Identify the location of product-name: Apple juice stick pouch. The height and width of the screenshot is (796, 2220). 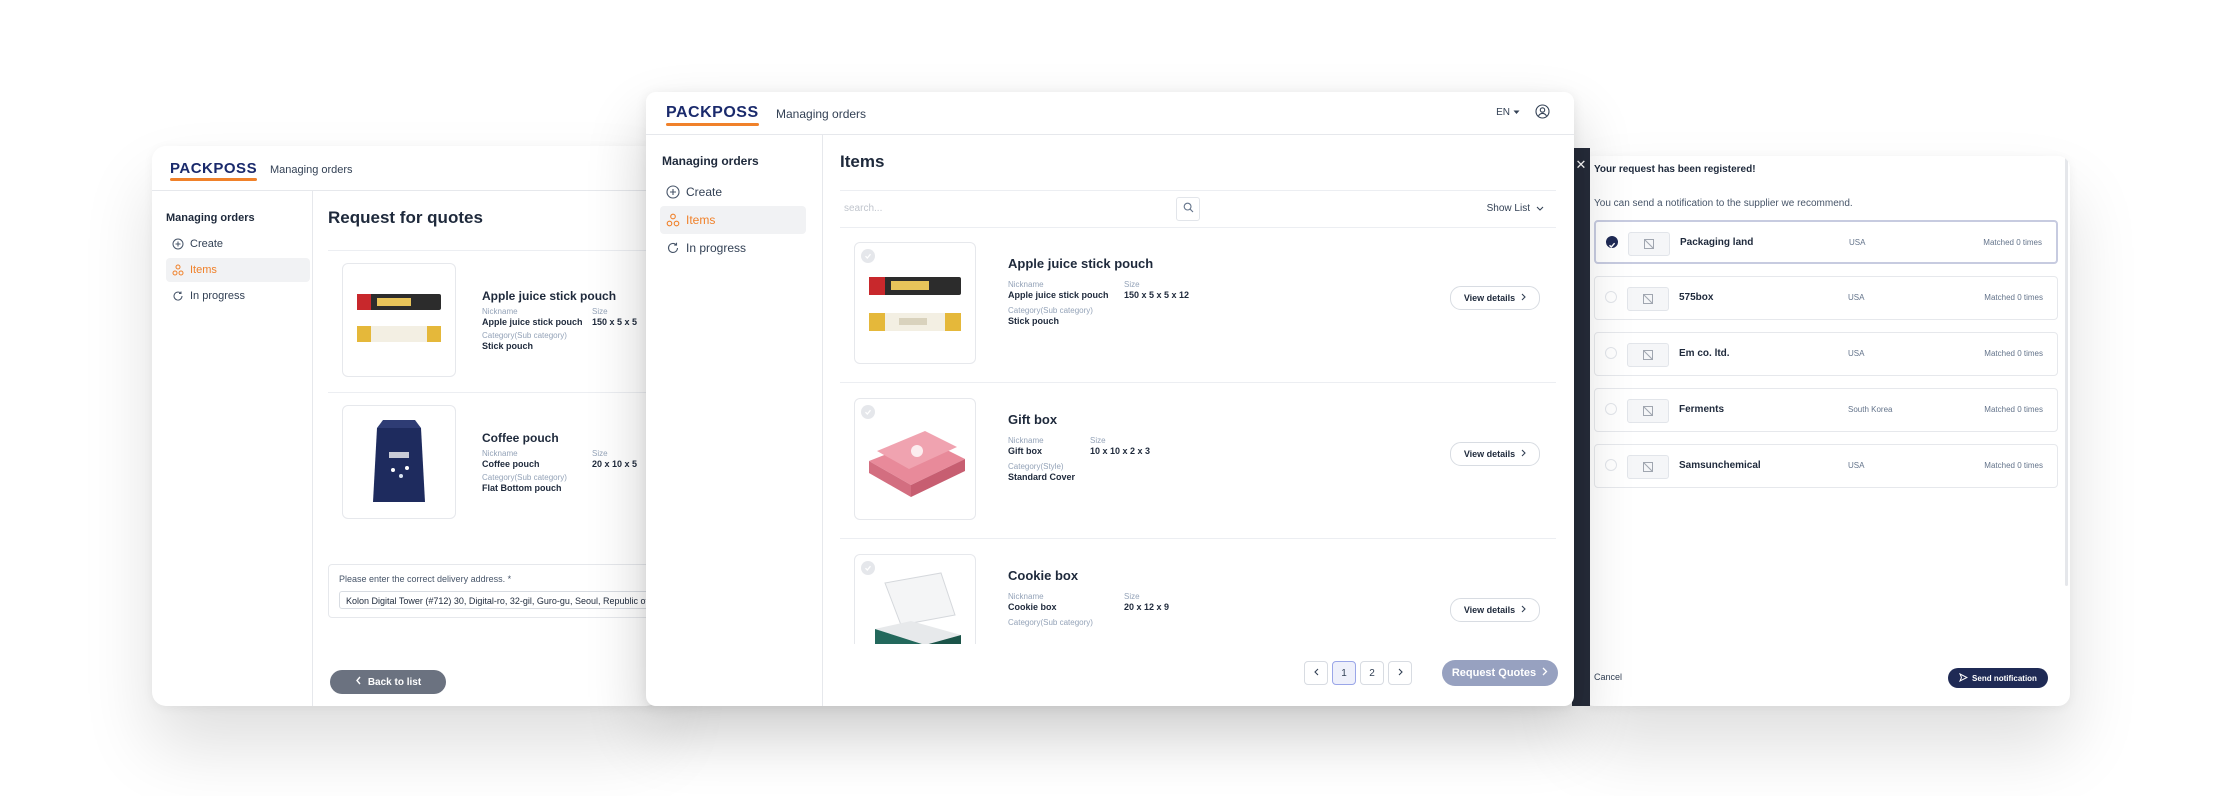
(549, 296).